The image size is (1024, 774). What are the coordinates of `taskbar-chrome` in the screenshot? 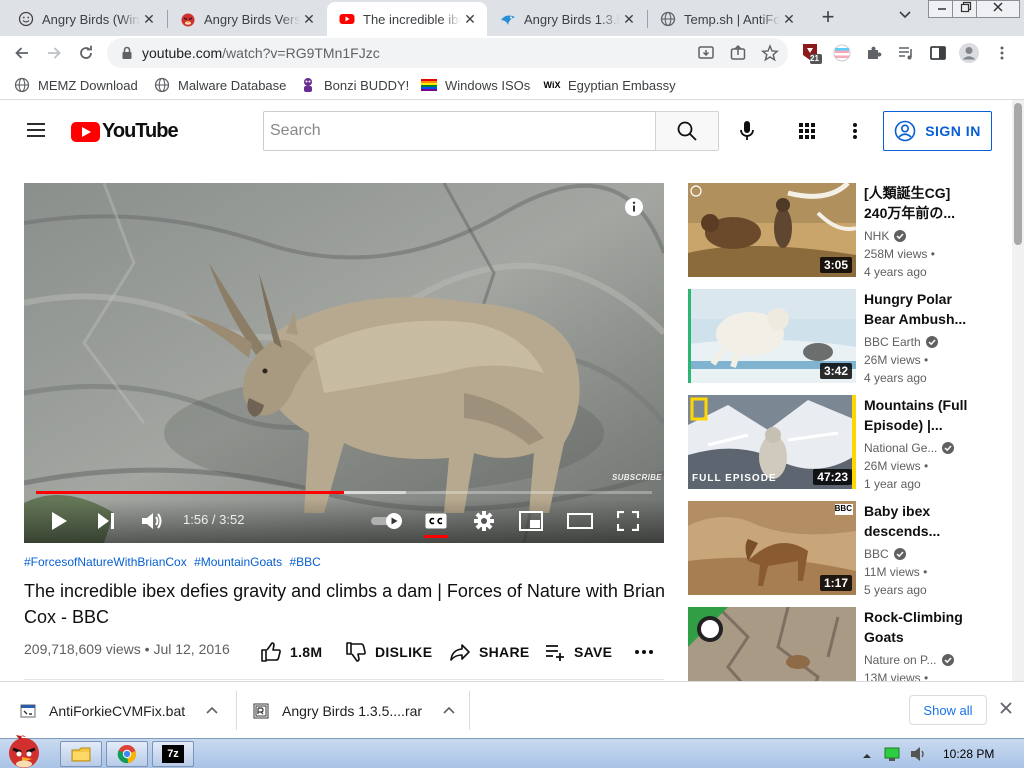 It's located at (127, 754).